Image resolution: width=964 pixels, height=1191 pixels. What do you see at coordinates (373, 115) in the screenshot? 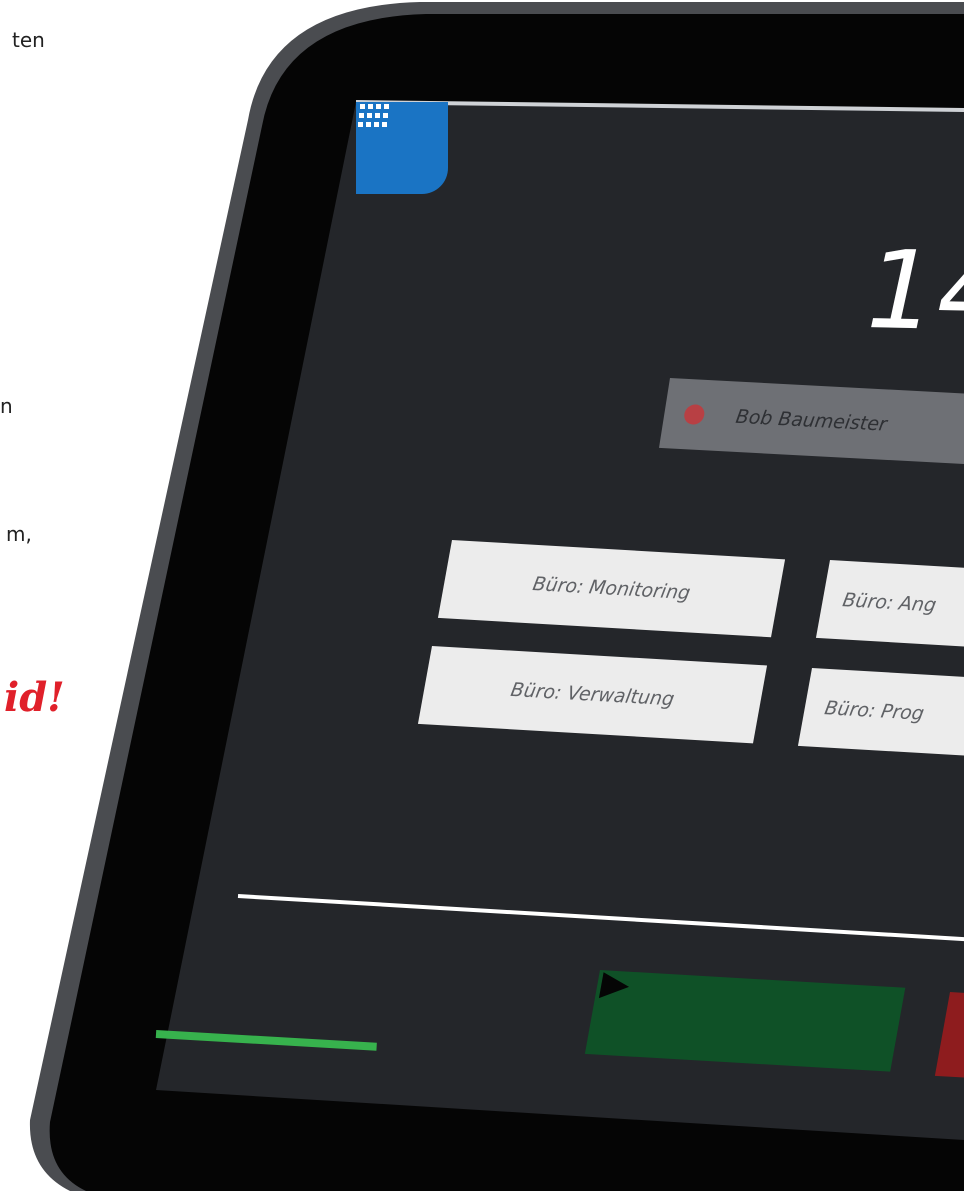
I see `apps-grid-icon` at bounding box center [373, 115].